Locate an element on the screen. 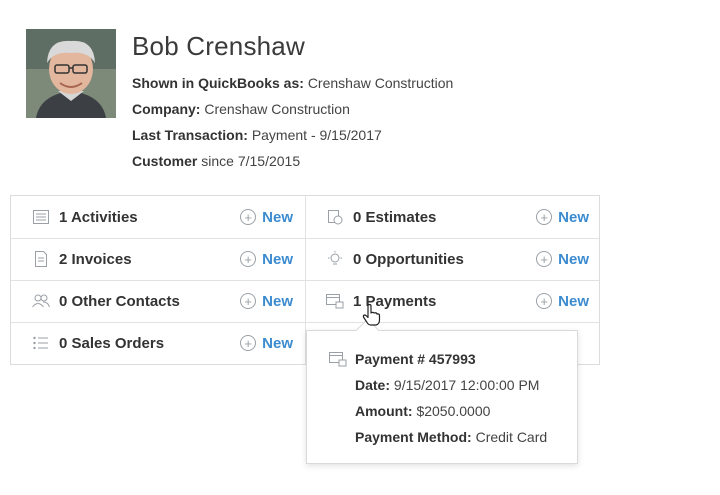 The width and height of the screenshot is (720, 495). tile-other-contacts-label: 0 Other Contacts is located at coordinates (119, 301).